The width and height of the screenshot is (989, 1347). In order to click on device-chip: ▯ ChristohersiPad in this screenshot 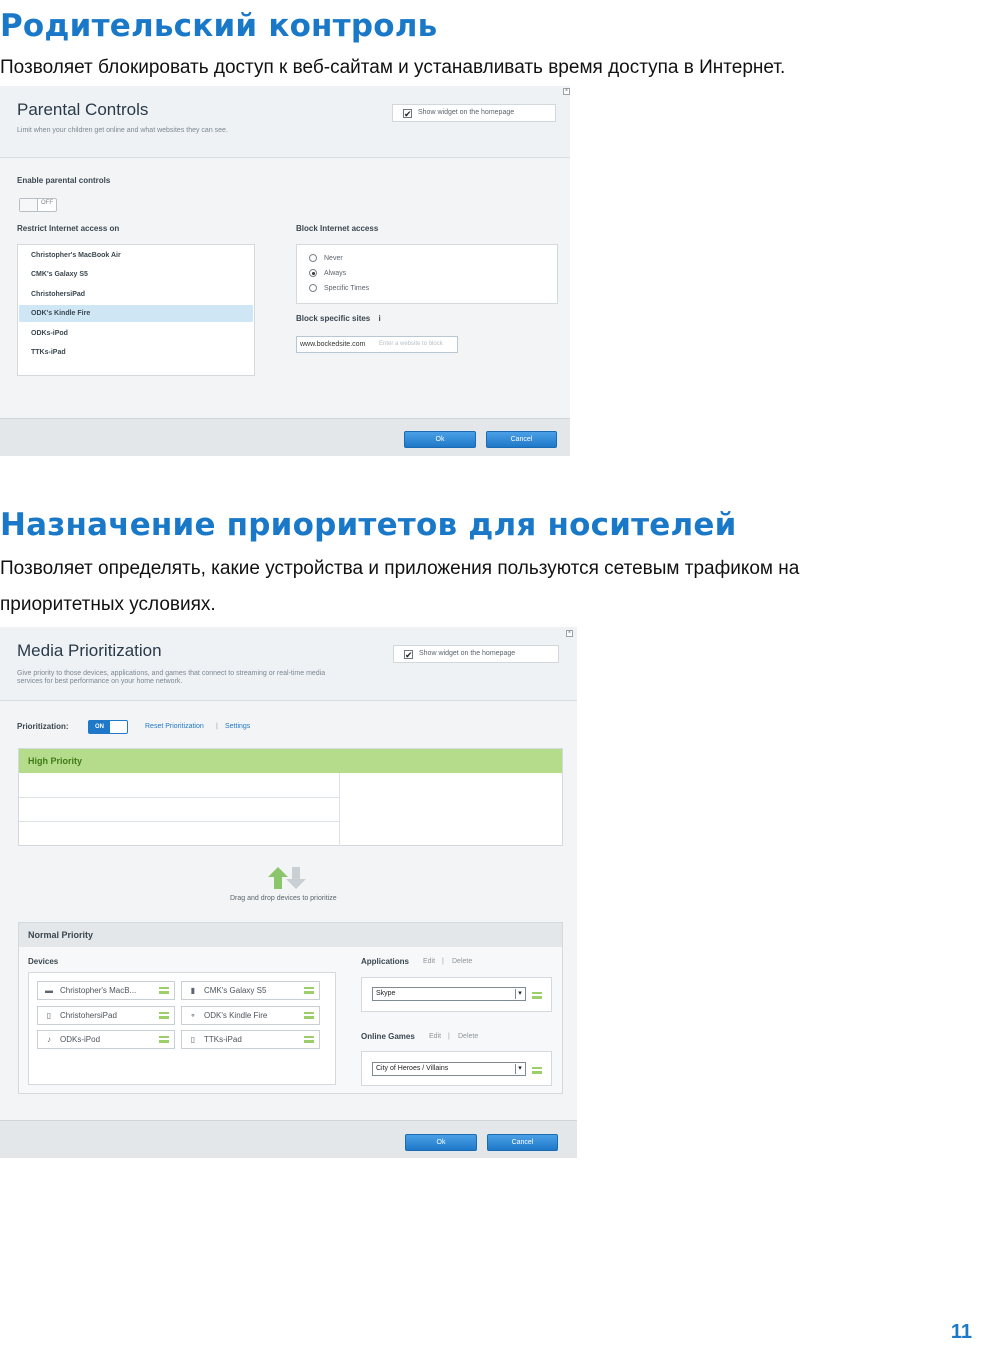, I will do `click(106, 1015)`.